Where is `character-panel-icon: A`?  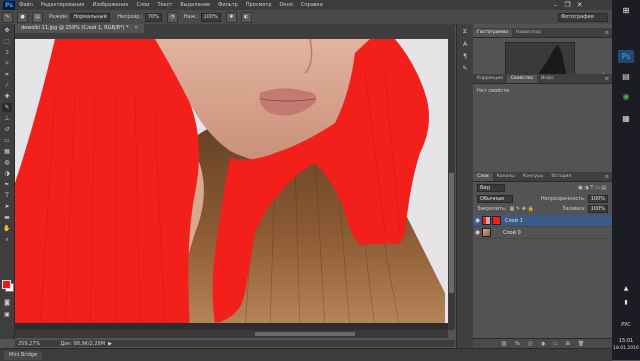 character-panel-icon: A is located at coordinates (465, 44).